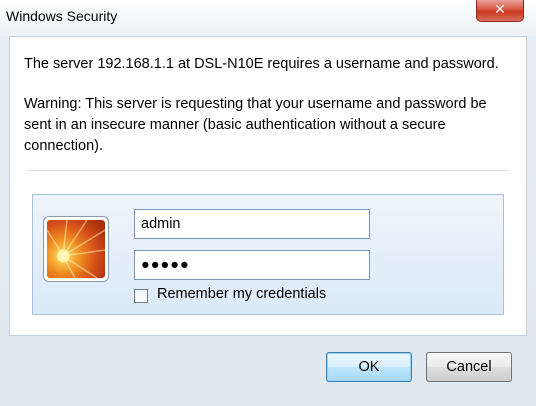 The image size is (536, 406). I want to click on username-field, so click(252, 224).